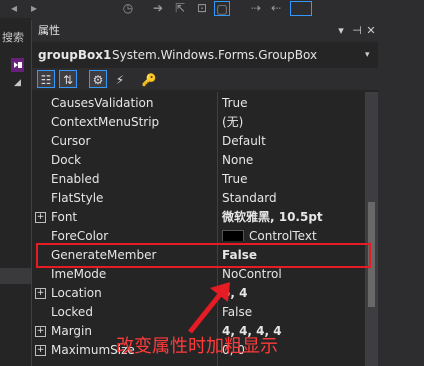  What do you see at coordinates (15, 276) in the screenshot?
I see `selected-row` at bounding box center [15, 276].